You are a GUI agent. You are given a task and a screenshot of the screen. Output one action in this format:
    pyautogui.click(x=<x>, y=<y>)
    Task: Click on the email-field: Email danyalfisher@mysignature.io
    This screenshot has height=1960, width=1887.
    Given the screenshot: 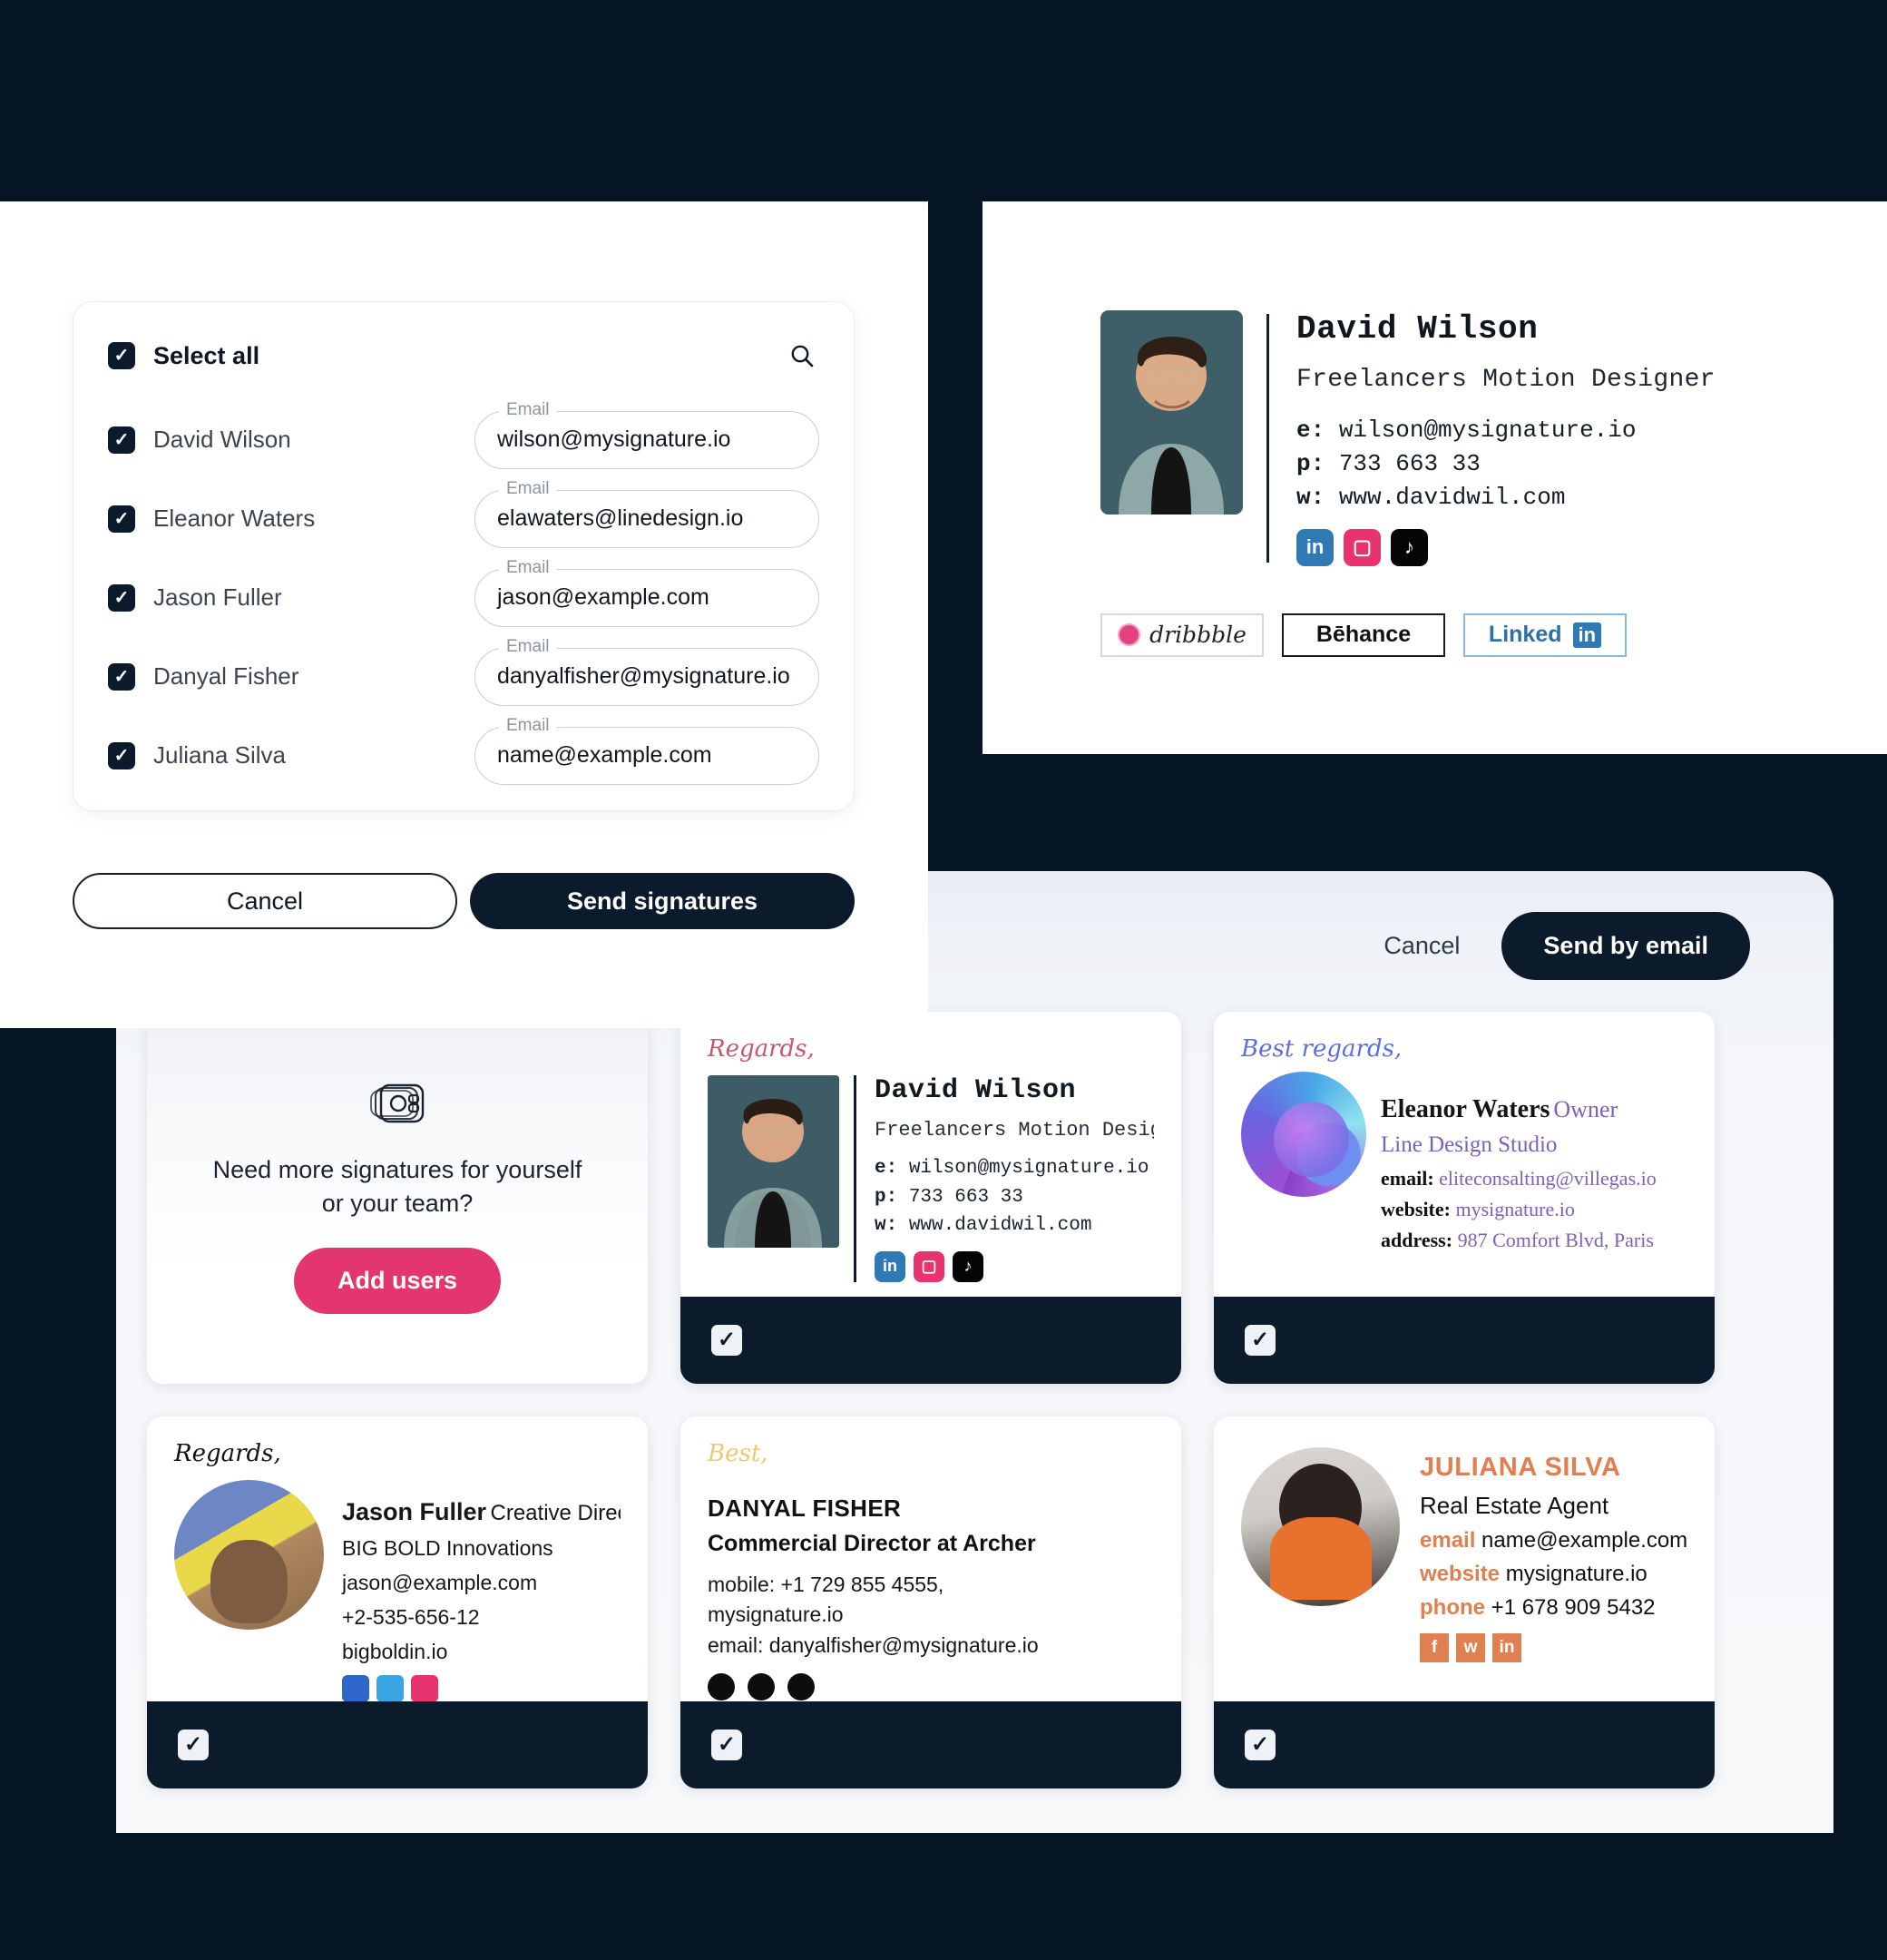 What is the action you would take?
    pyautogui.click(x=647, y=671)
    